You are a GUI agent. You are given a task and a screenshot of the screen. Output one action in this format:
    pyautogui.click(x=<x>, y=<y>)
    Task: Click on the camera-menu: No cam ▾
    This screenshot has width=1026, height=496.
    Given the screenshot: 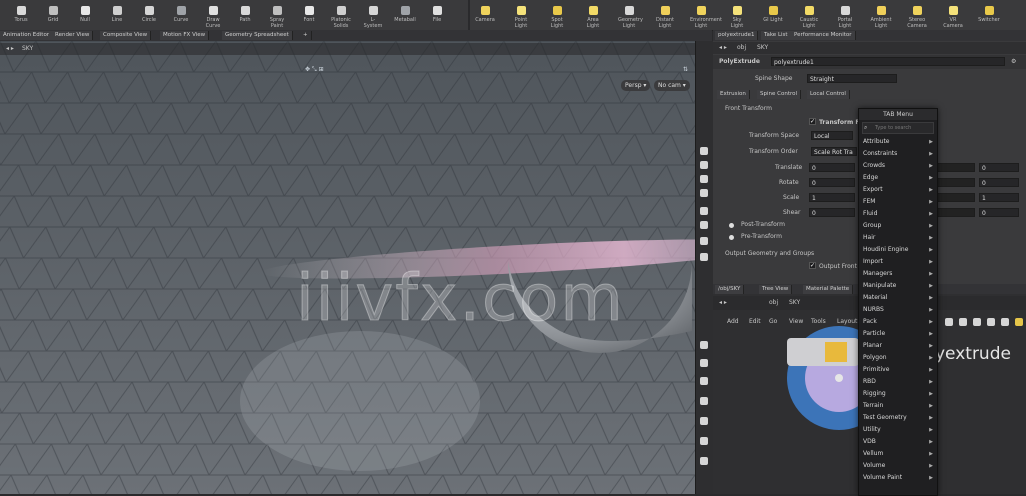 What is the action you would take?
    pyautogui.click(x=672, y=85)
    